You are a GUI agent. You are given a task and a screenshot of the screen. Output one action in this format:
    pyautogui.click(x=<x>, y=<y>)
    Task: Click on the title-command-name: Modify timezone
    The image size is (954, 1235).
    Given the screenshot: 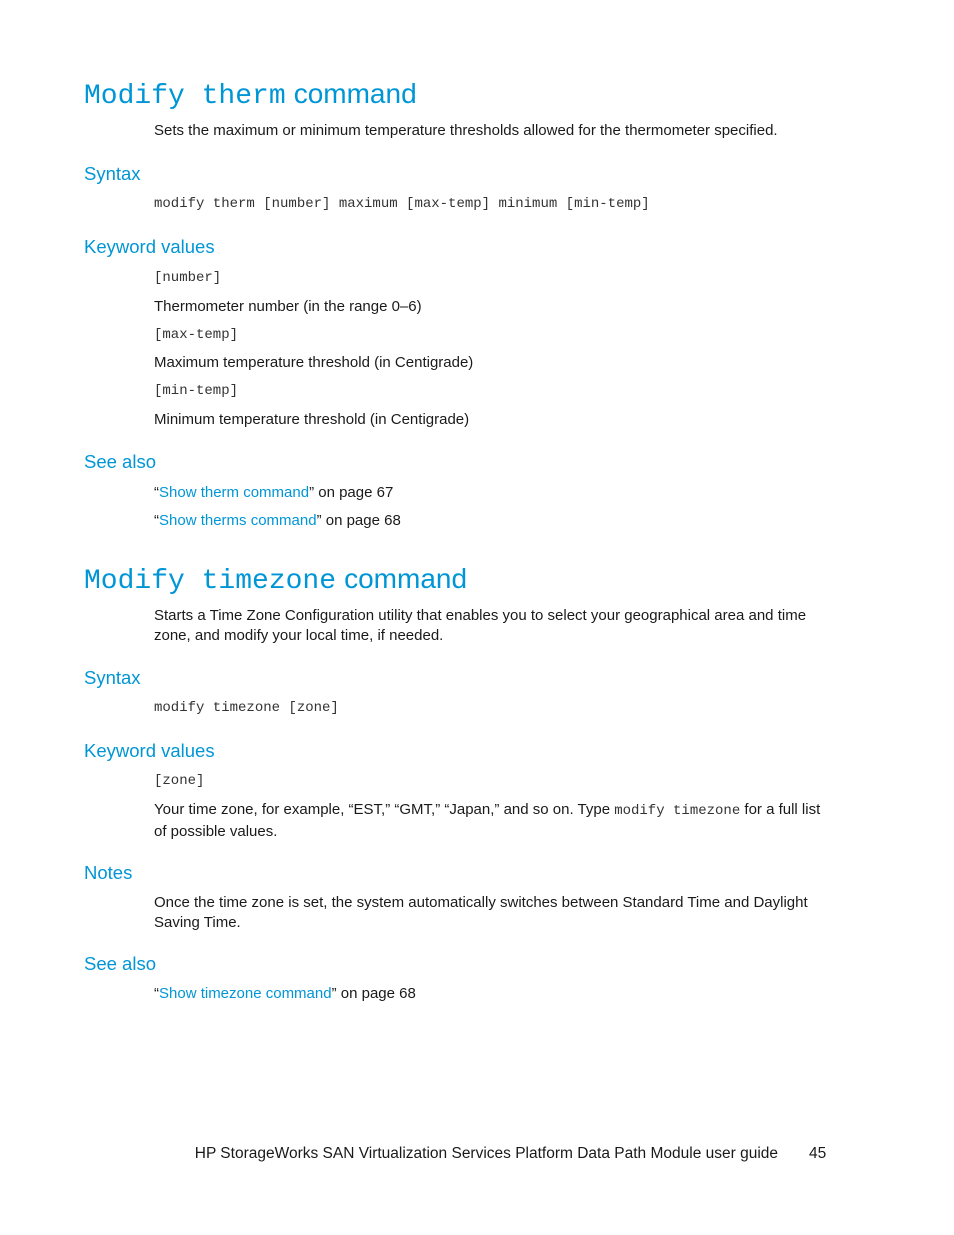 What is the action you would take?
    pyautogui.click(x=210, y=581)
    